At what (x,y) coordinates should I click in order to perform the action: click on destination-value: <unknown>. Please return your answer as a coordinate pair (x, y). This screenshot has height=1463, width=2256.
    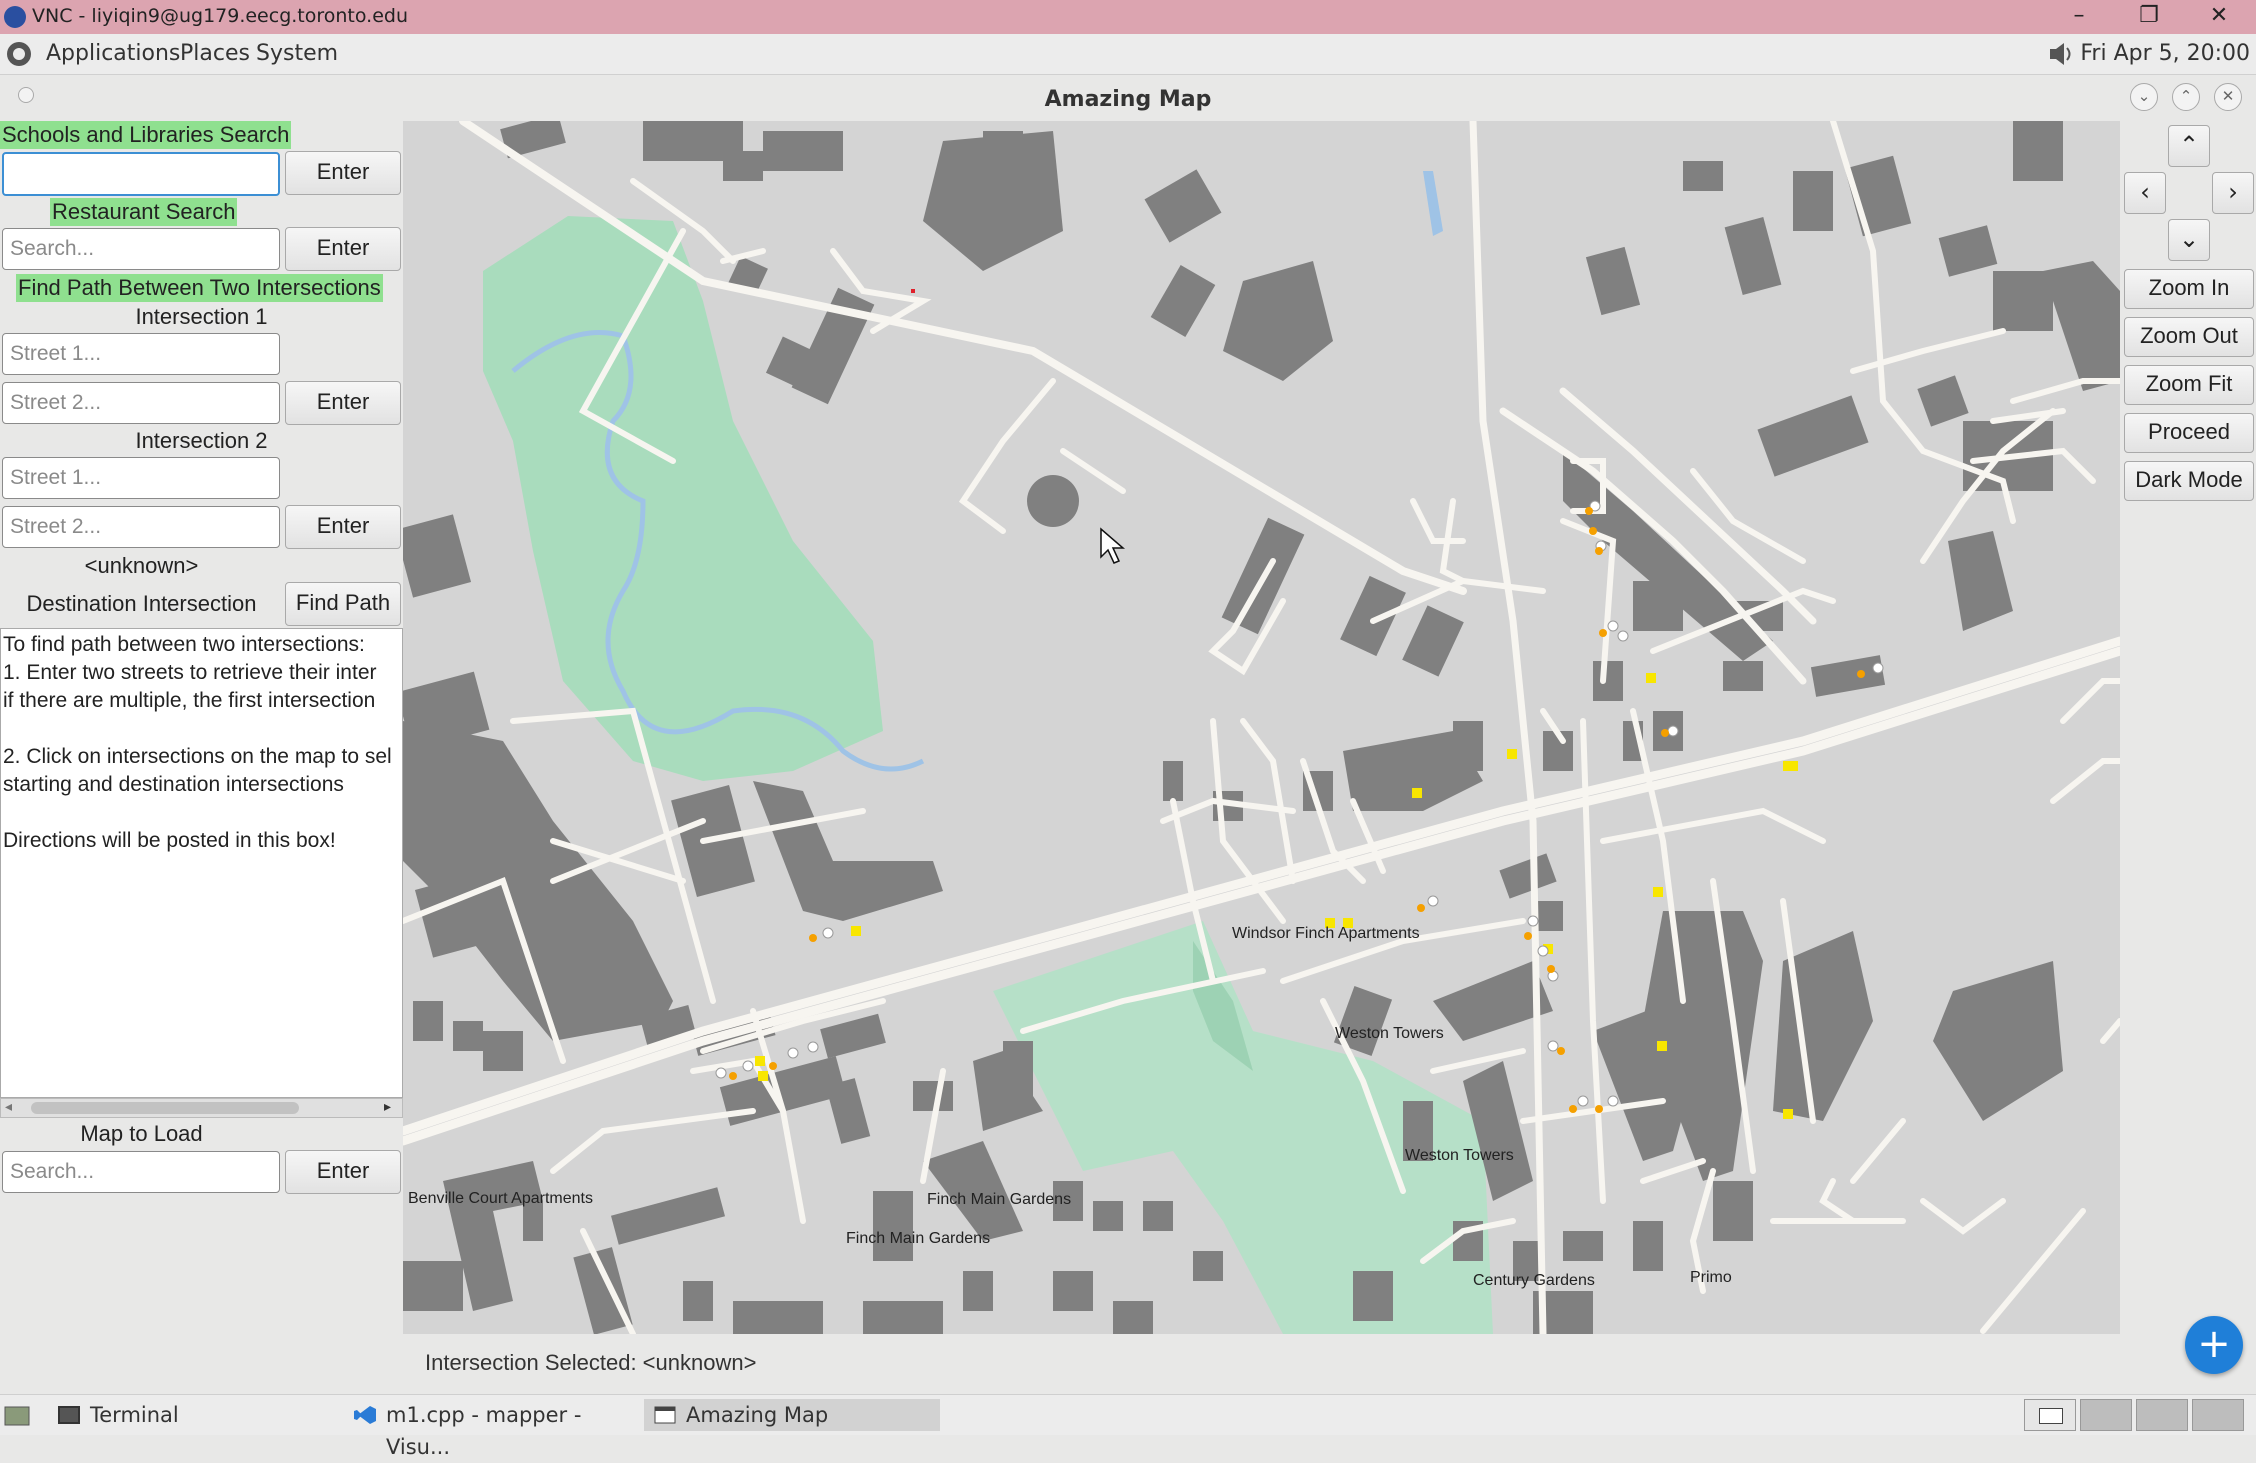
    Looking at the image, I should click on (141, 565).